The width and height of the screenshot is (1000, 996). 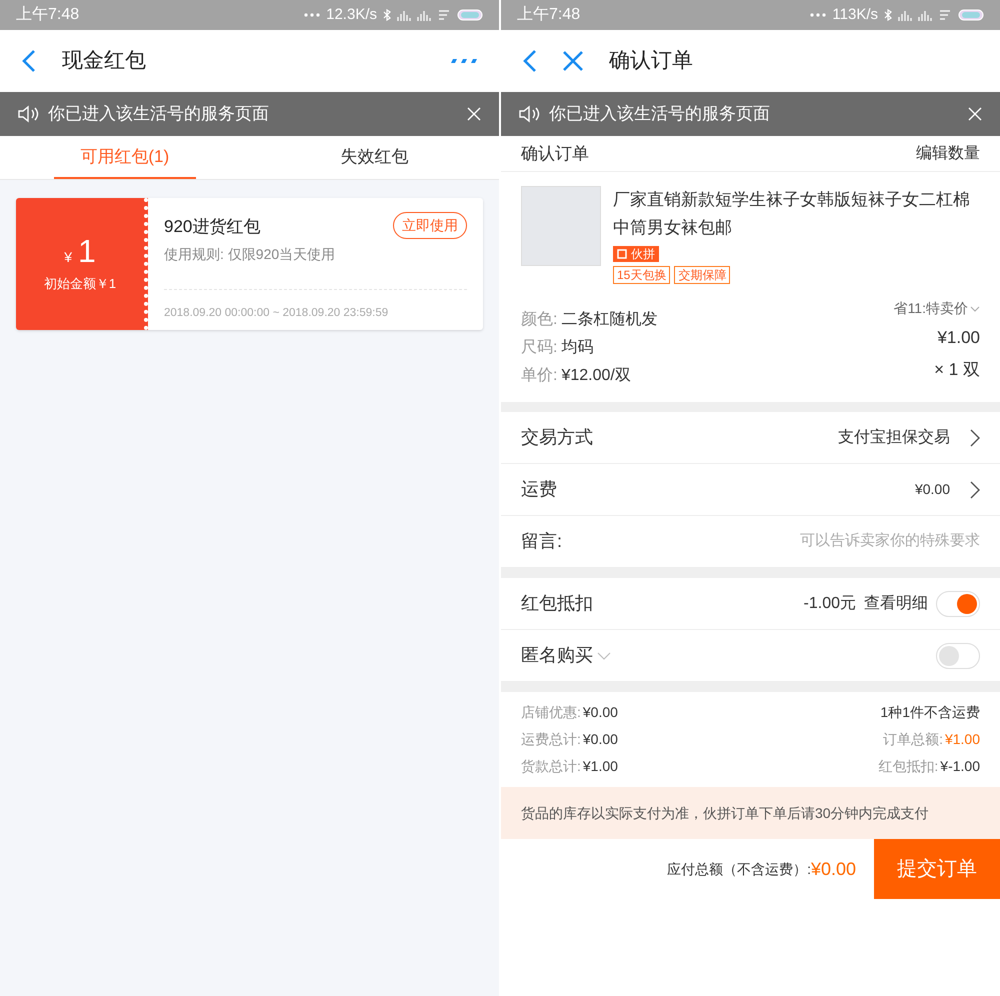 What do you see at coordinates (896, 604) in the screenshot?
I see `view-details-link: 查看明细` at bounding box center [896, 604].